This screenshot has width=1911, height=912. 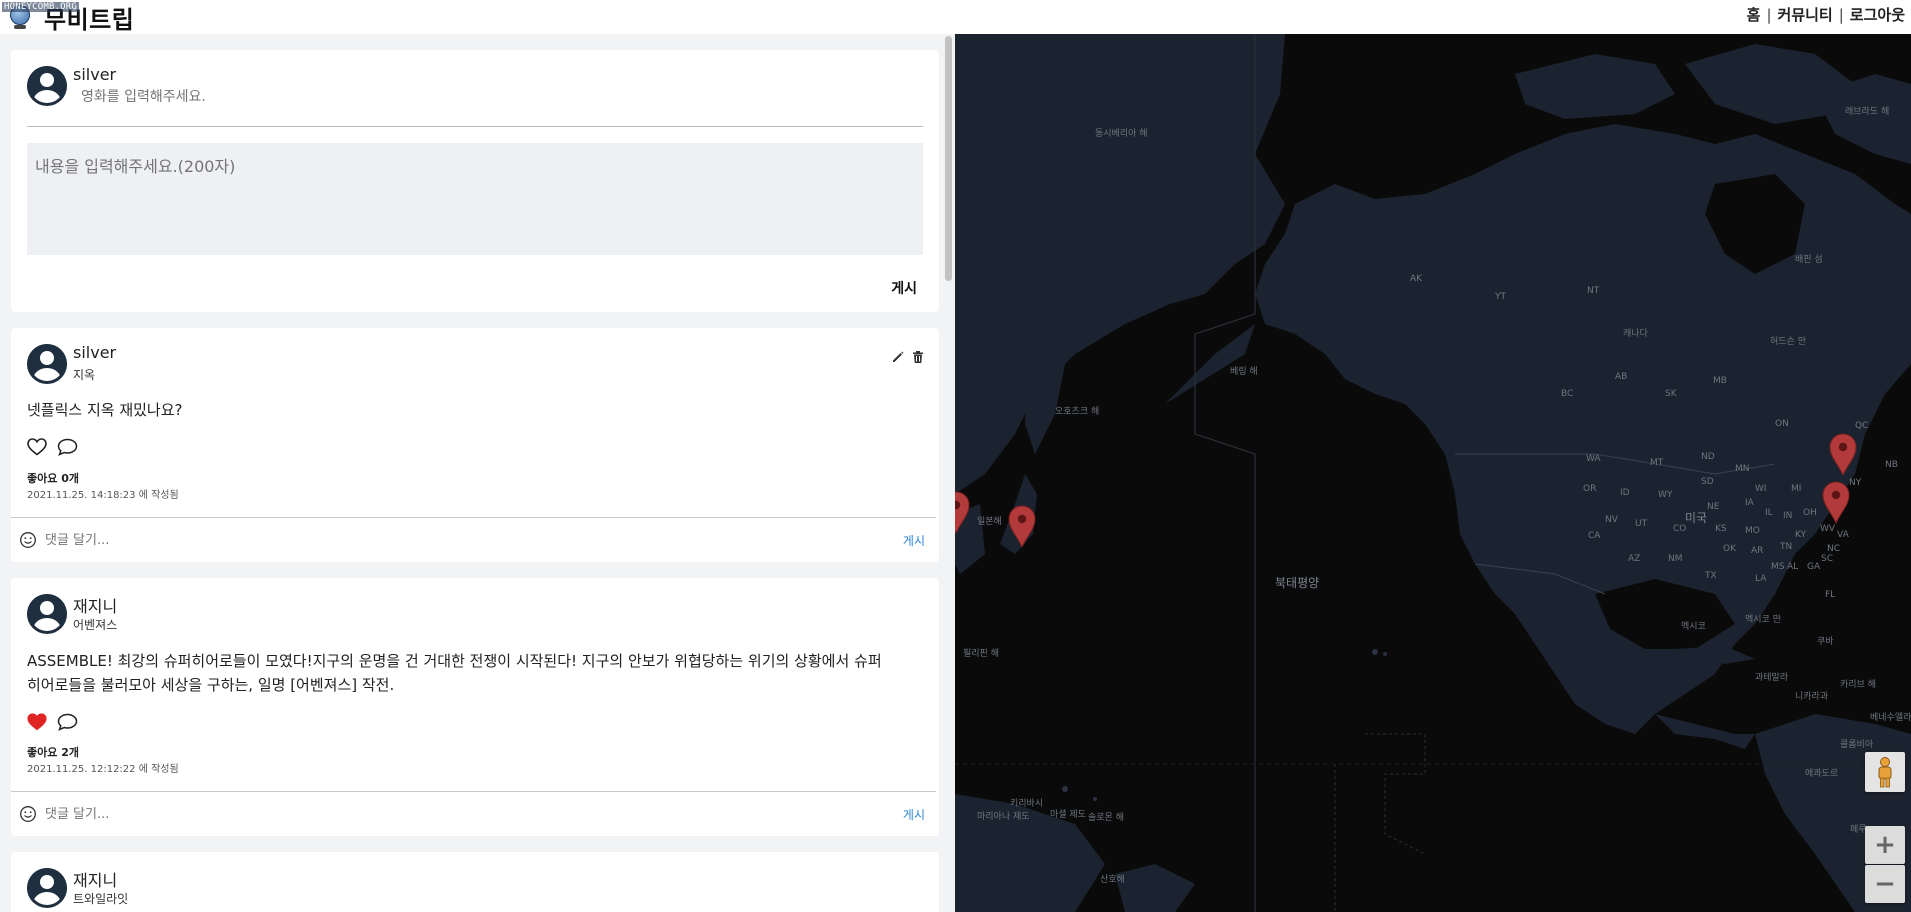 I want to click on map-label: 쿠바, so click(x=1825, y=642).